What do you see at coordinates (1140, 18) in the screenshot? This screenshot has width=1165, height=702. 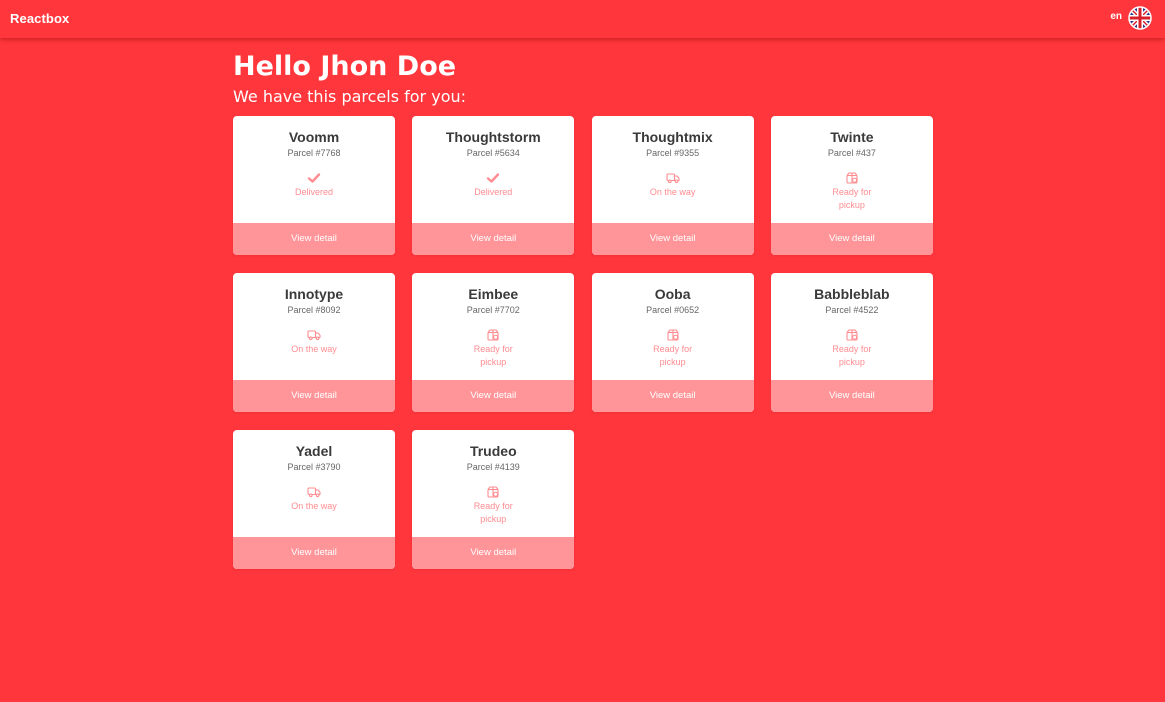 I see `uk-flag-icon` at bounding box center [1140, 18].